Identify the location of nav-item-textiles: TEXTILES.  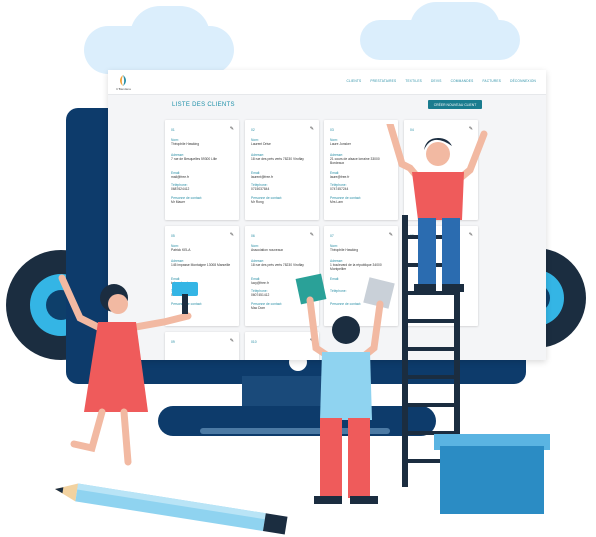
(413, 81).